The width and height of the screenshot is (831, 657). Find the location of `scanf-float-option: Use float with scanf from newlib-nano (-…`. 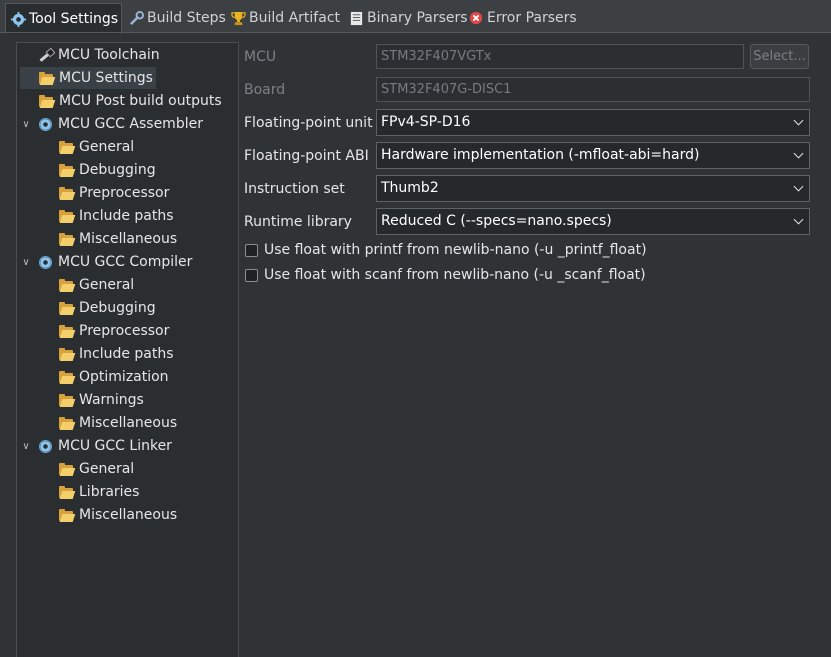

scanf-float-option: Use float with scanf from newlib-nano (-… is located at coordinates (445, 275).